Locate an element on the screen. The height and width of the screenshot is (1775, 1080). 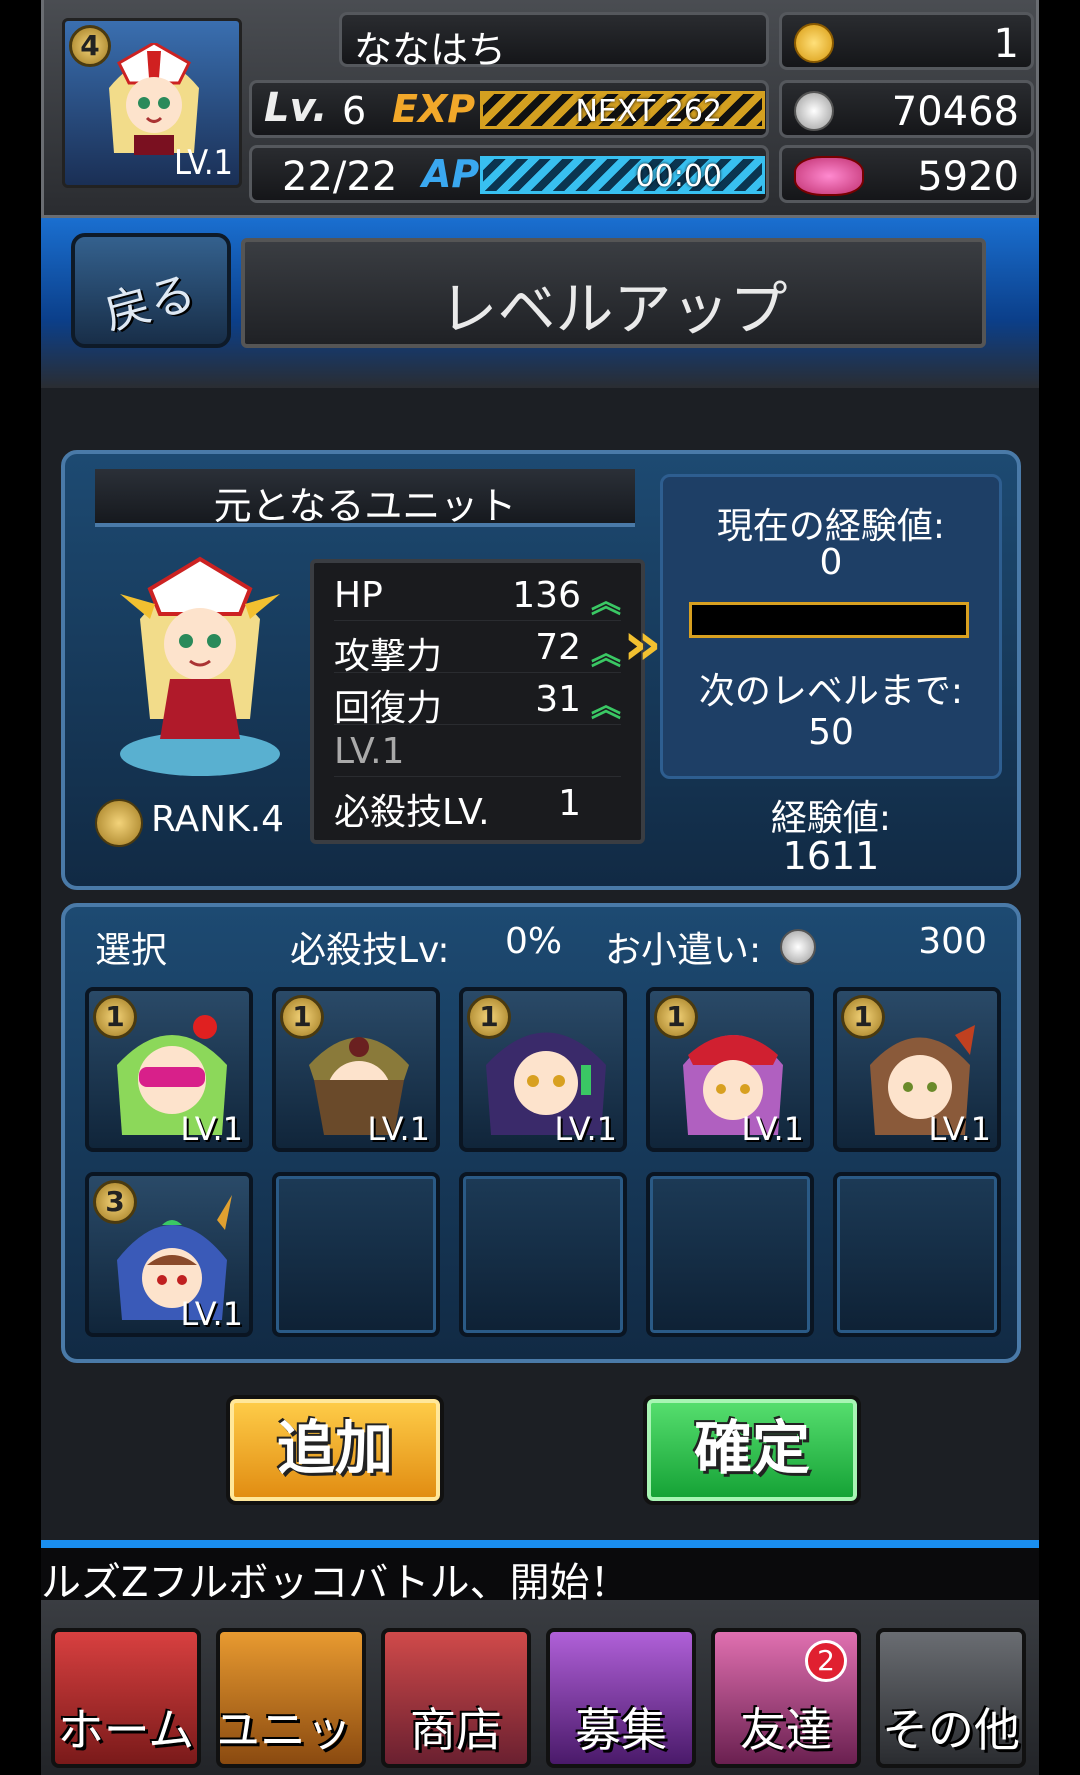
friend-points: 5920 is located at coordinates (906, 174).